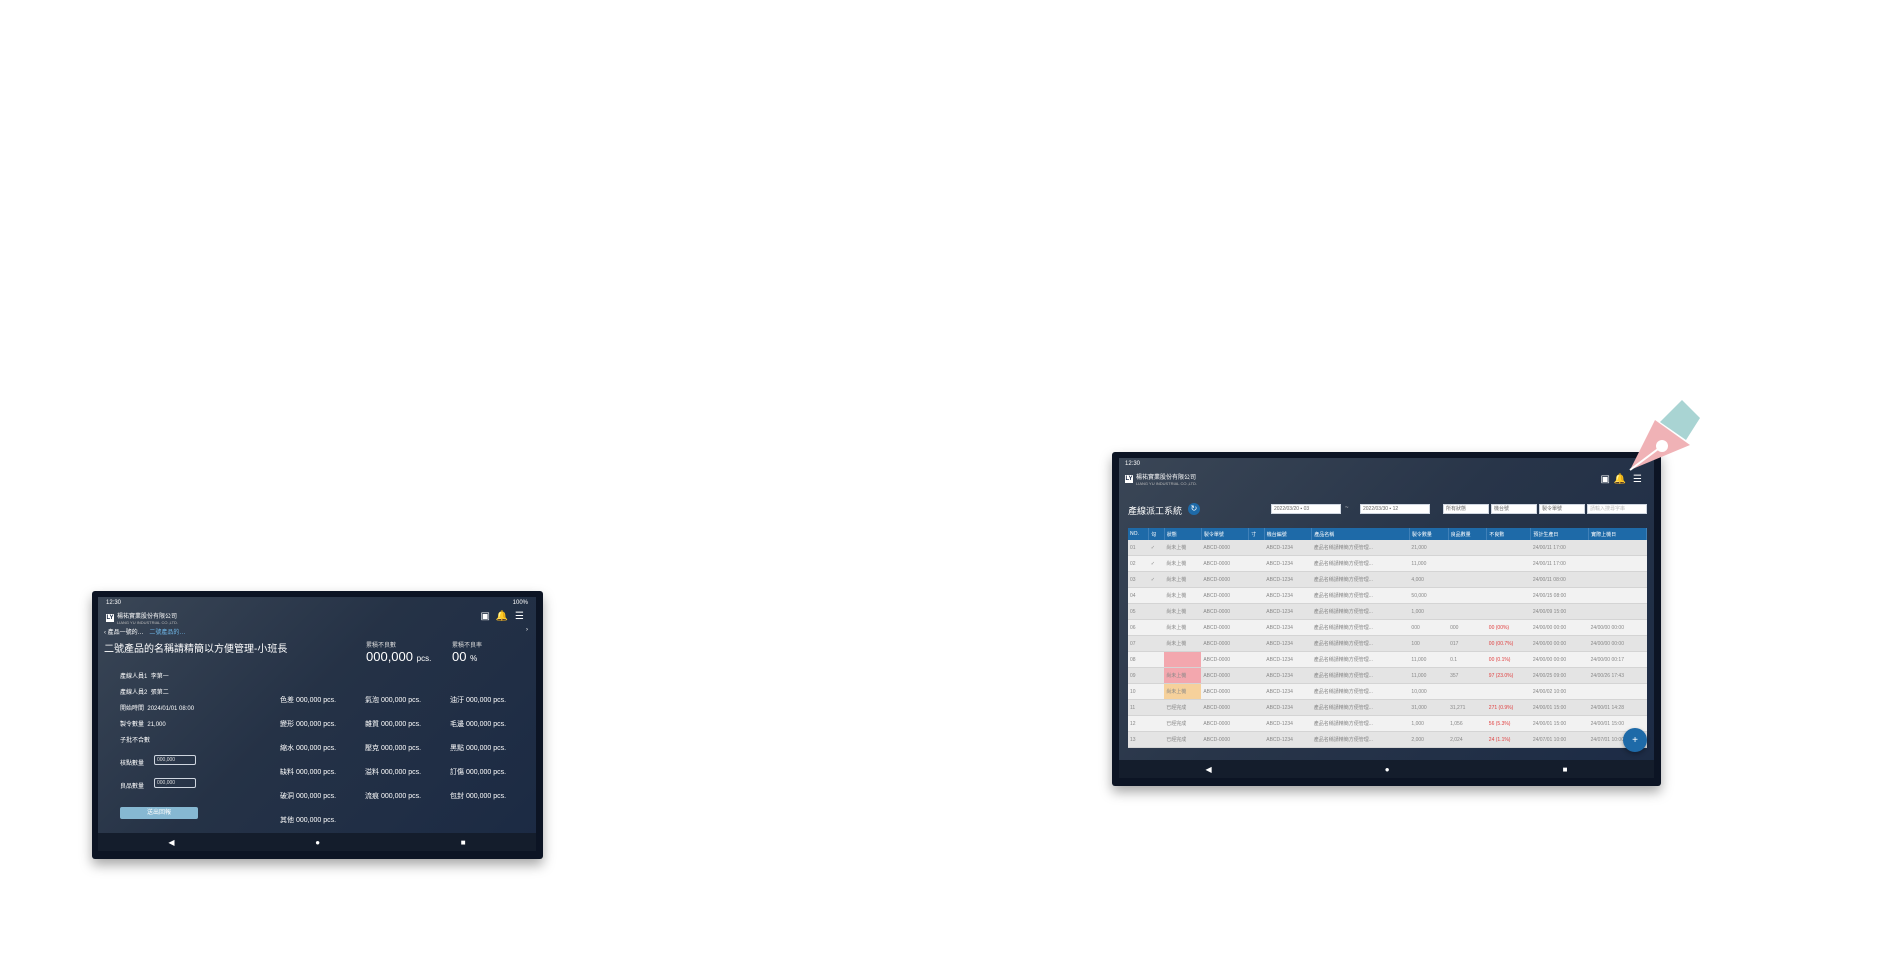  What do you see at coordinates (1256, 534) in the screenshot?
I see `column-header: 寸` at bounding box center [1256, 534].